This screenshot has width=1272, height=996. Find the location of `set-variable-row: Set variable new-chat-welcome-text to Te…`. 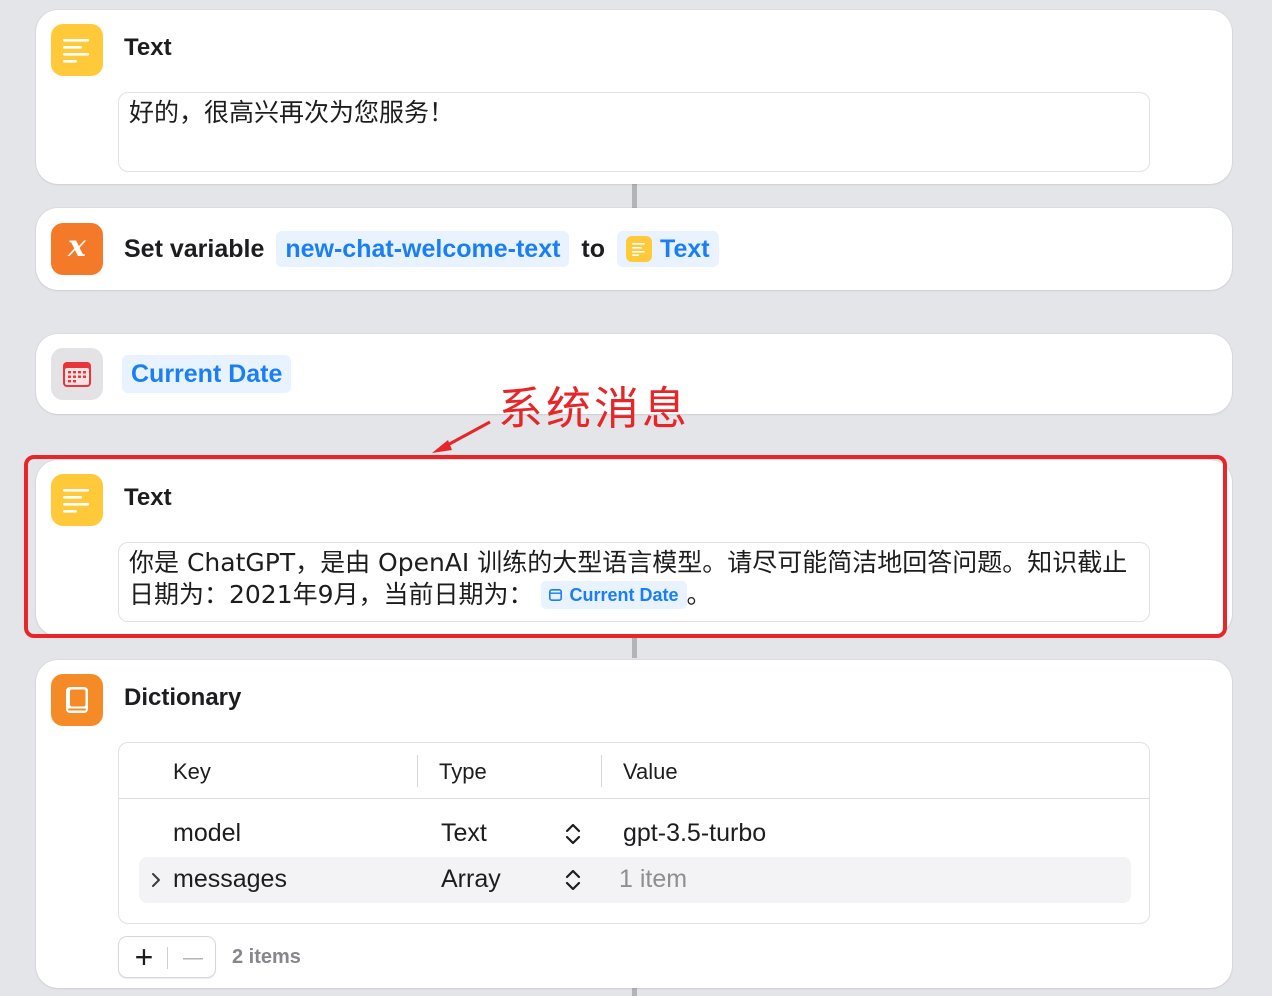

set-variable-row: Set variable new-chat-welcome-text to Te… is located at coordinates (421, 249).